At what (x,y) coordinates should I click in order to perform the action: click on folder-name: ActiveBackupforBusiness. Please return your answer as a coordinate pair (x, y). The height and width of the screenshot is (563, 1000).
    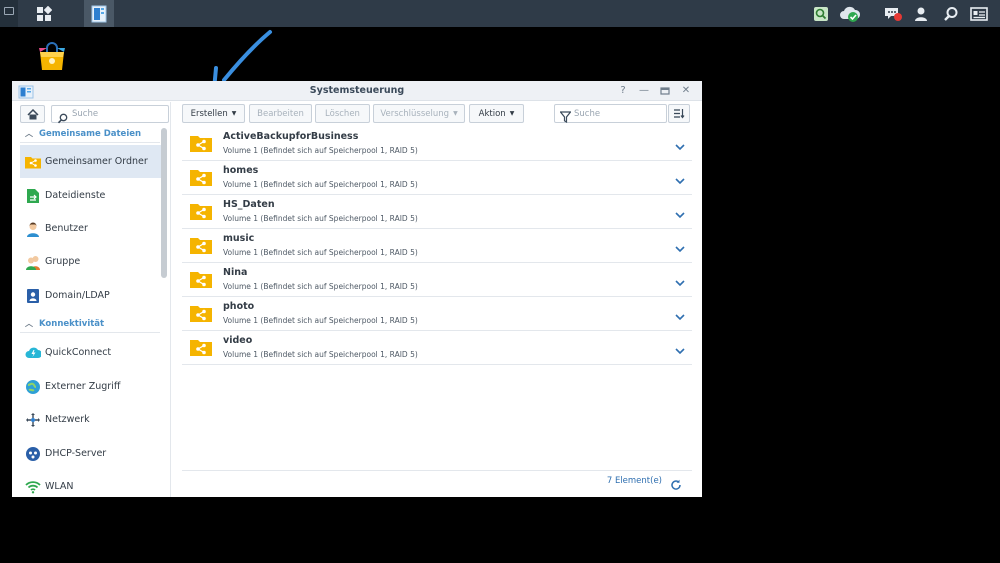
    Looking at the image, I should click on (291, 136).